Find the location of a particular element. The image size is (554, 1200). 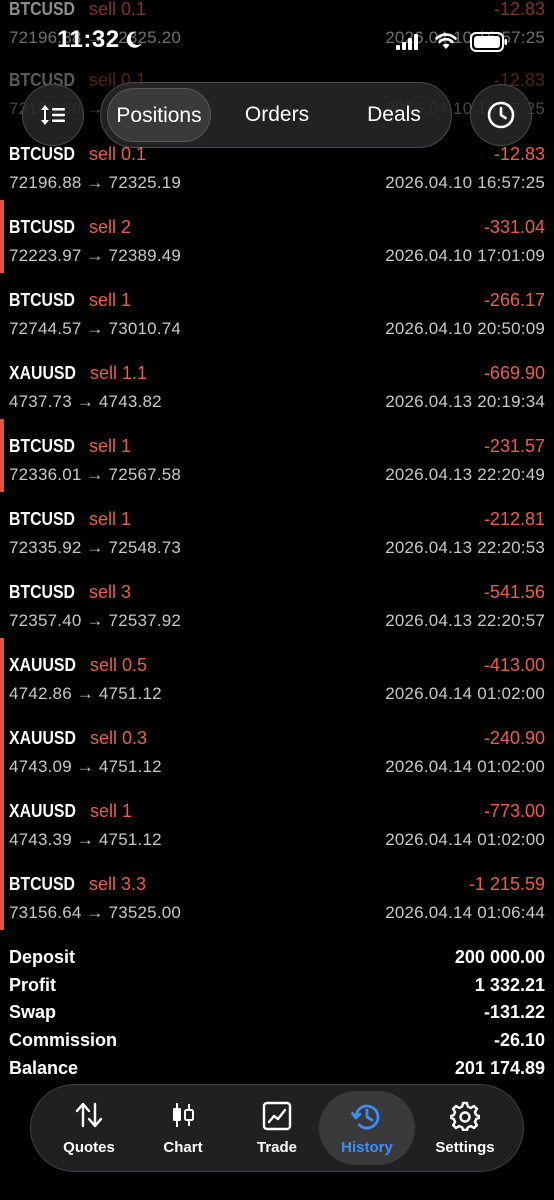

deal-profit: -240.90 is located at coordinates (514, 738).